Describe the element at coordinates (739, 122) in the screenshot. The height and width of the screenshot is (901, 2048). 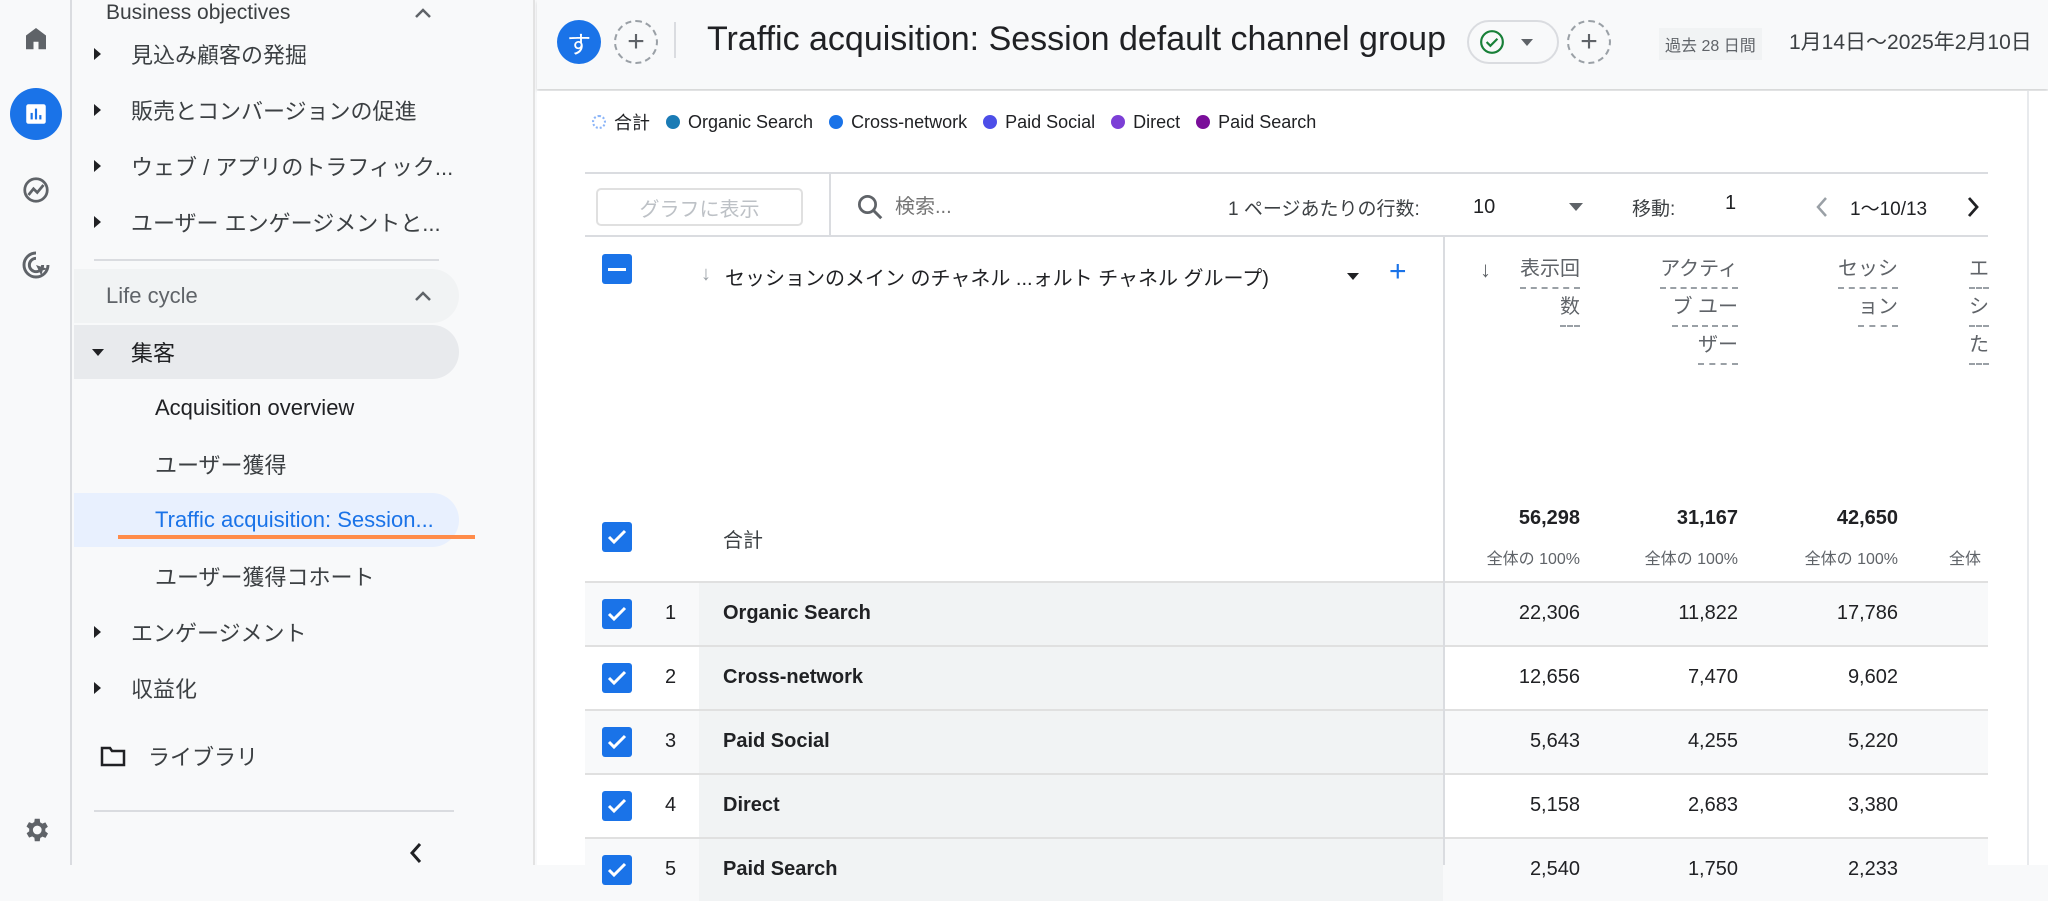
I see `legend-item: Organic Search` at that location.